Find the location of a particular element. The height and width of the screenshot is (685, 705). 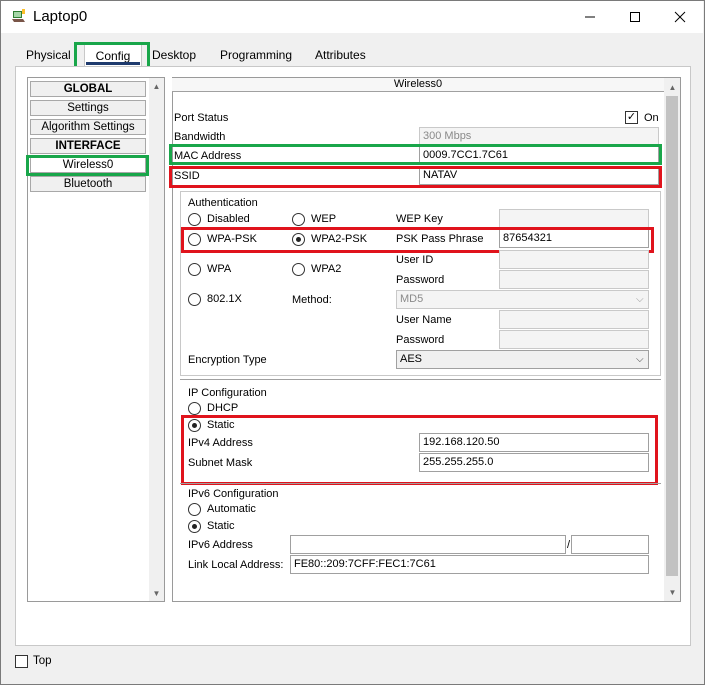

tab-physical: Physical is located at coordinates (48, 55).